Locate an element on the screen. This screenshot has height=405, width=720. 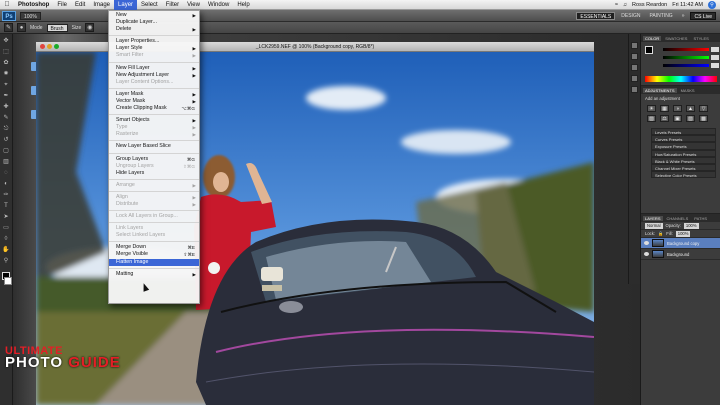
blend-mode-select: Normal is located at coordinates (654, 225).